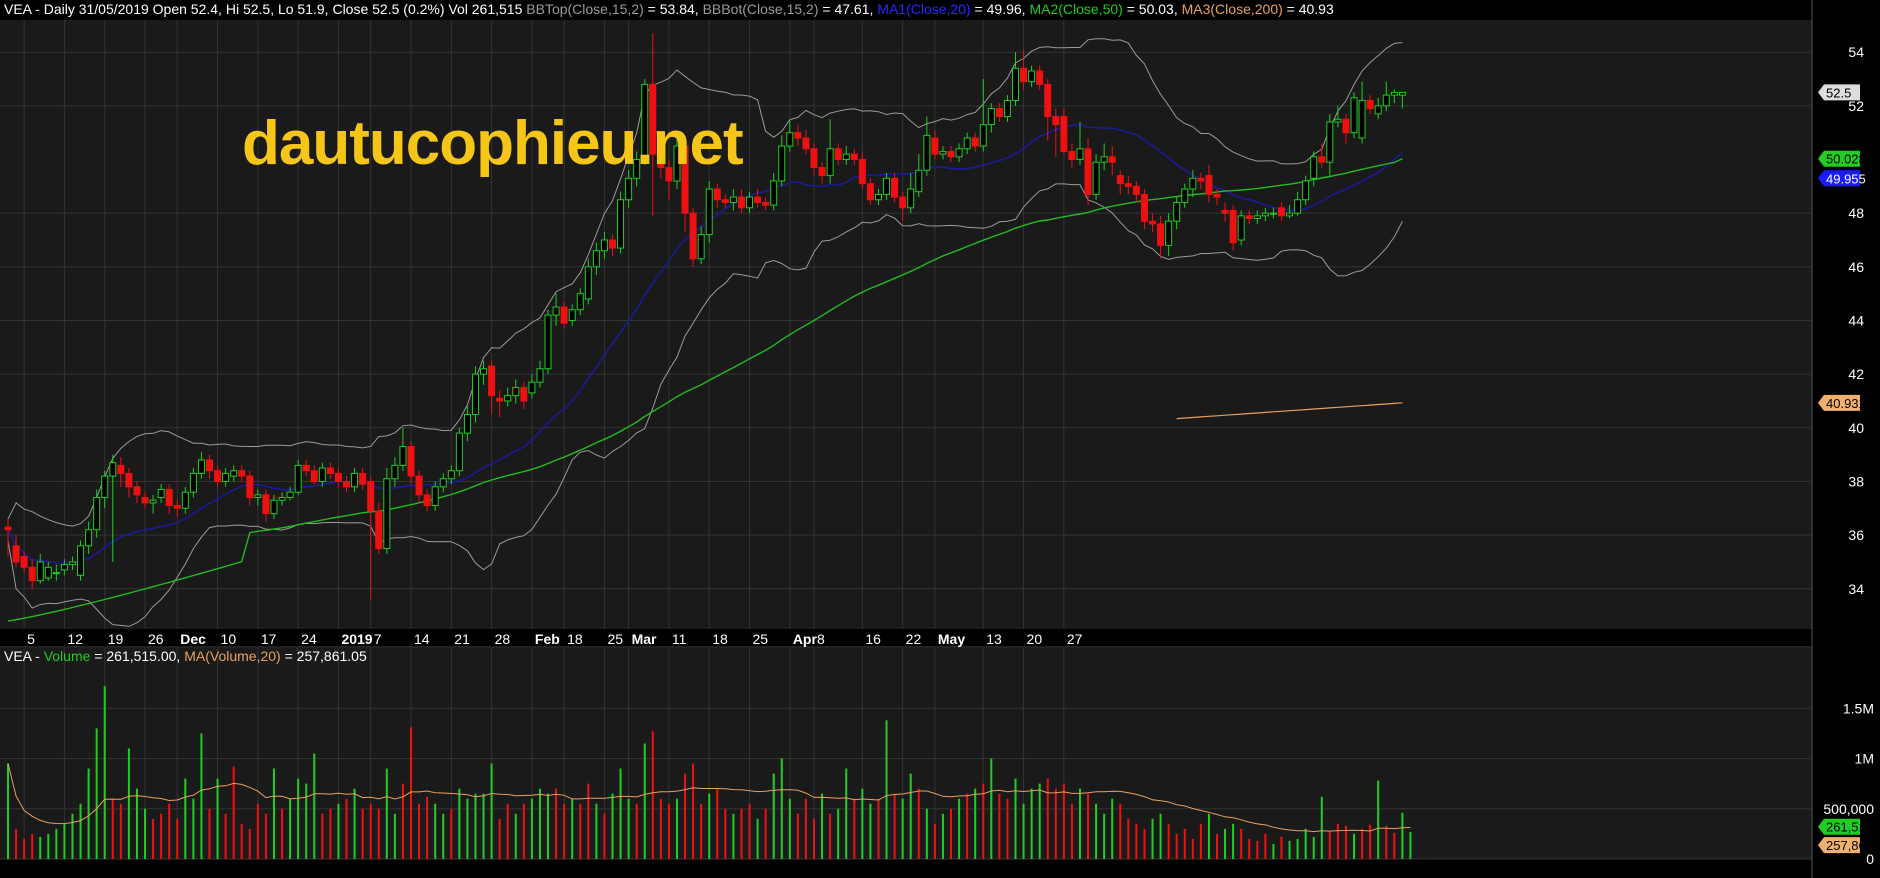 The image size is (1880, 878). Describe the element at coordinates (135, 656) in the screenshot. I see `vol-value: = 261,515.00,` at that location.